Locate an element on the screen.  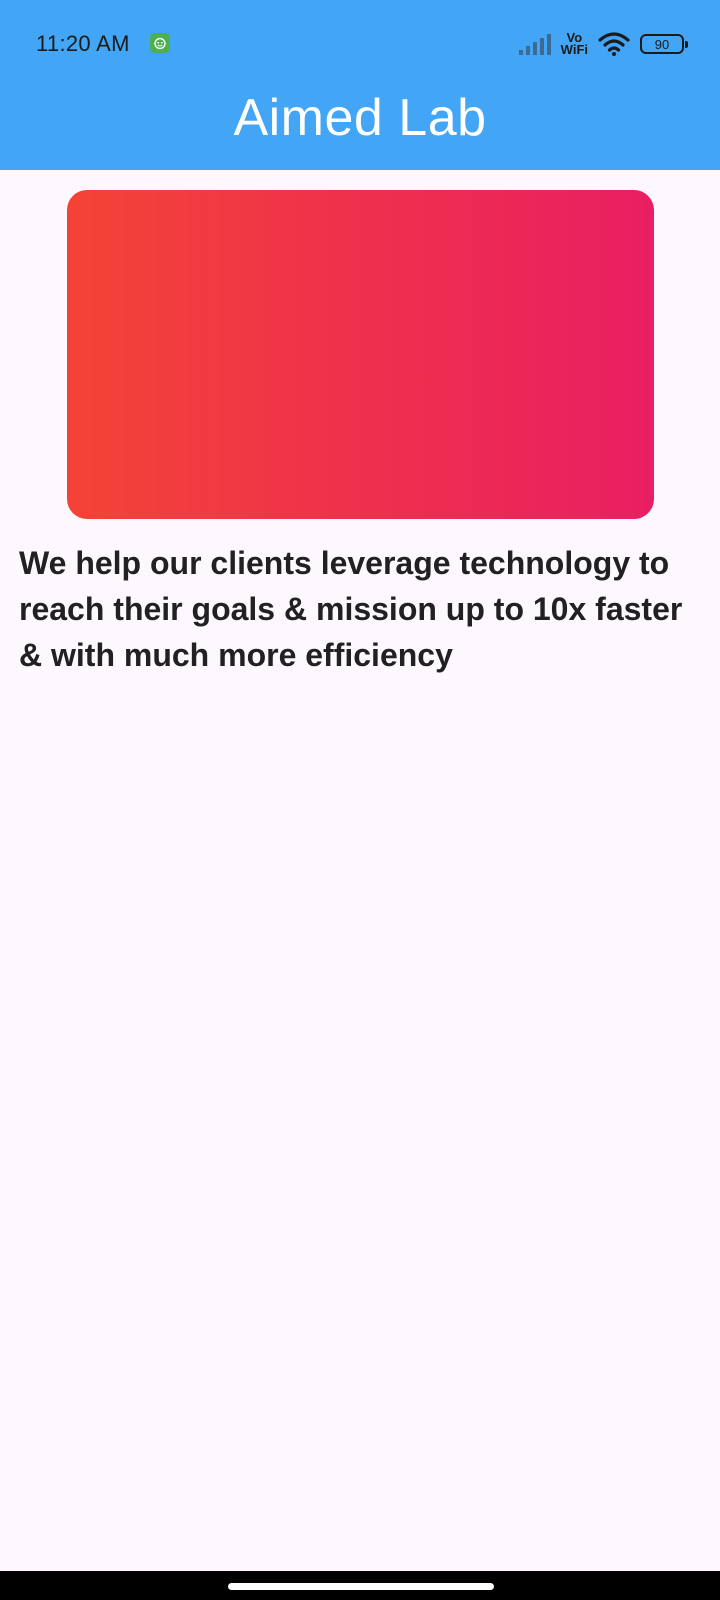
status-bar: 11:20 AM Vo WiFi 90 is located at coordinates (360, 45).